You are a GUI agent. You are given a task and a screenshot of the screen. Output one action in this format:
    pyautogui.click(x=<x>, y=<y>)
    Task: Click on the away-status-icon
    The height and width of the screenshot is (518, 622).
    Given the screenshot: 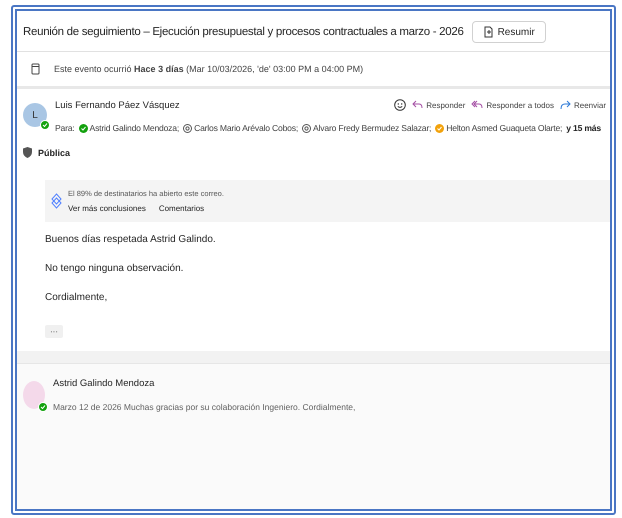 What is the action you would take?
    pyautogui.click(x=439, y=128)
    